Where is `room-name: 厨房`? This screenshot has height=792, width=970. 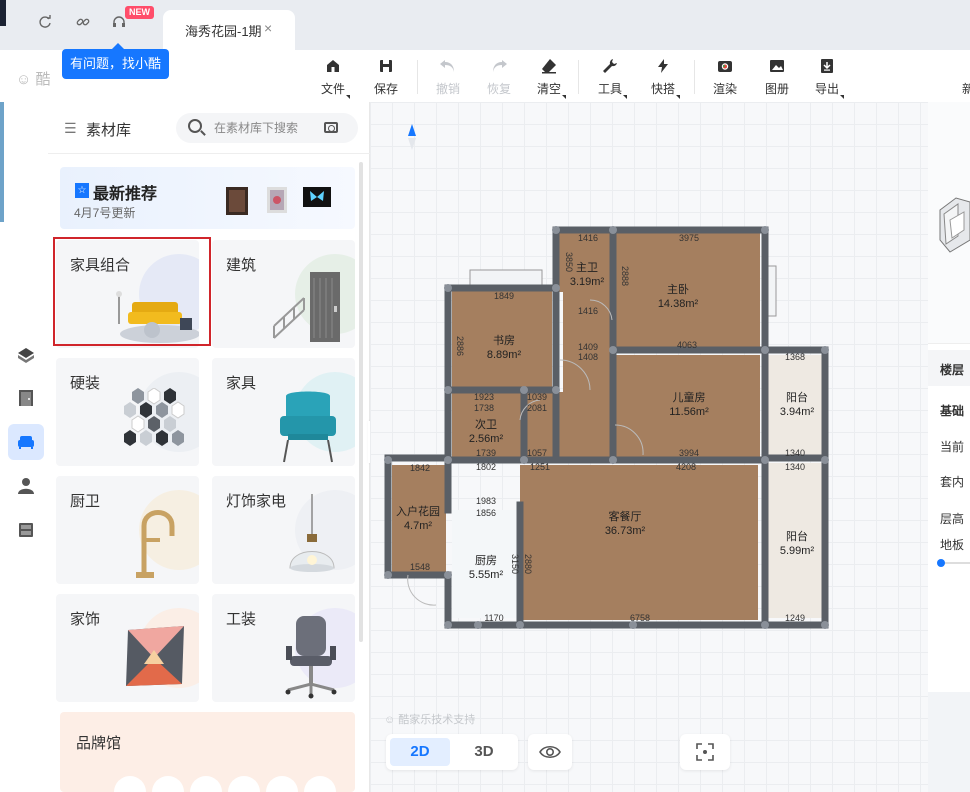
room-name: 厨房 is located at coordinates (486, 560).